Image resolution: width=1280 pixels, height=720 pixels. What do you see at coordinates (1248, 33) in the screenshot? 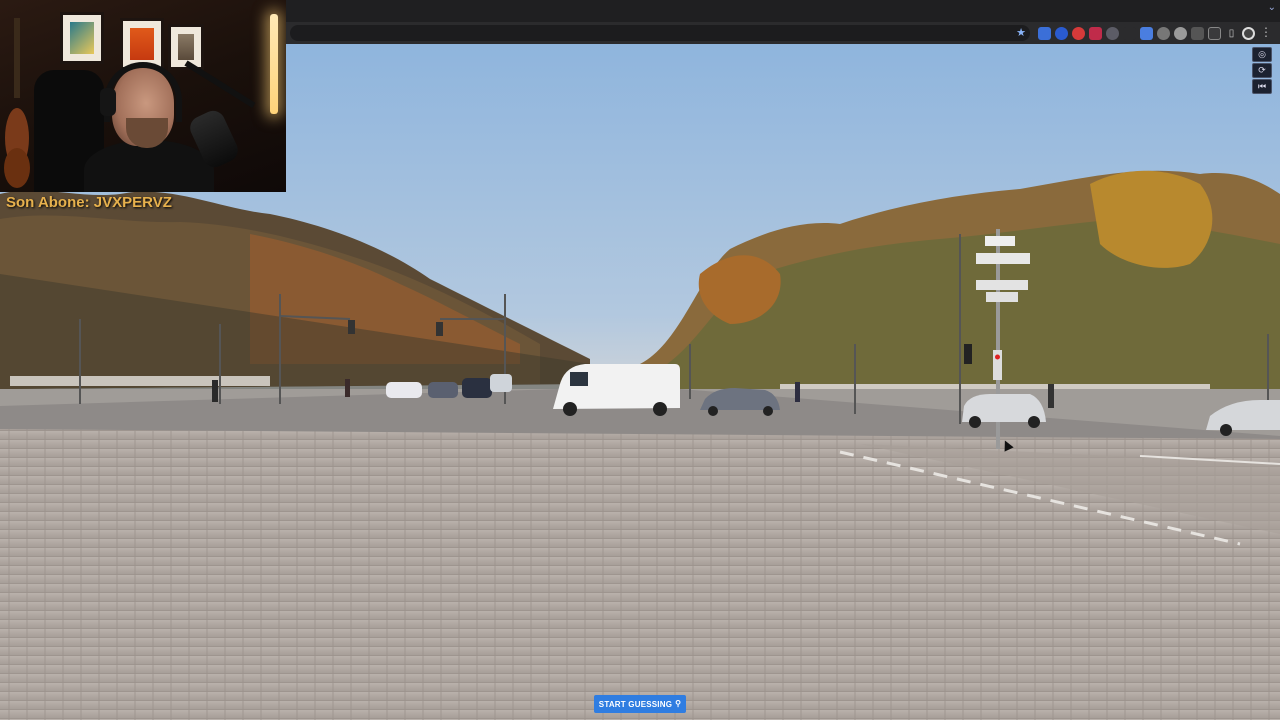
I see `profile-avatar-icon` at bounding box center [1248, 33].